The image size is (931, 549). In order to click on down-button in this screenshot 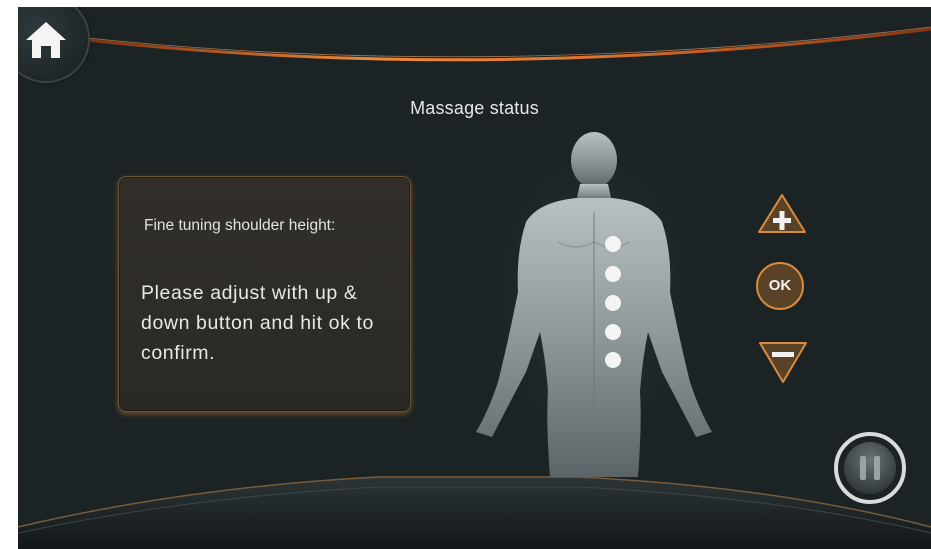, I will do `click(783, 365)`.